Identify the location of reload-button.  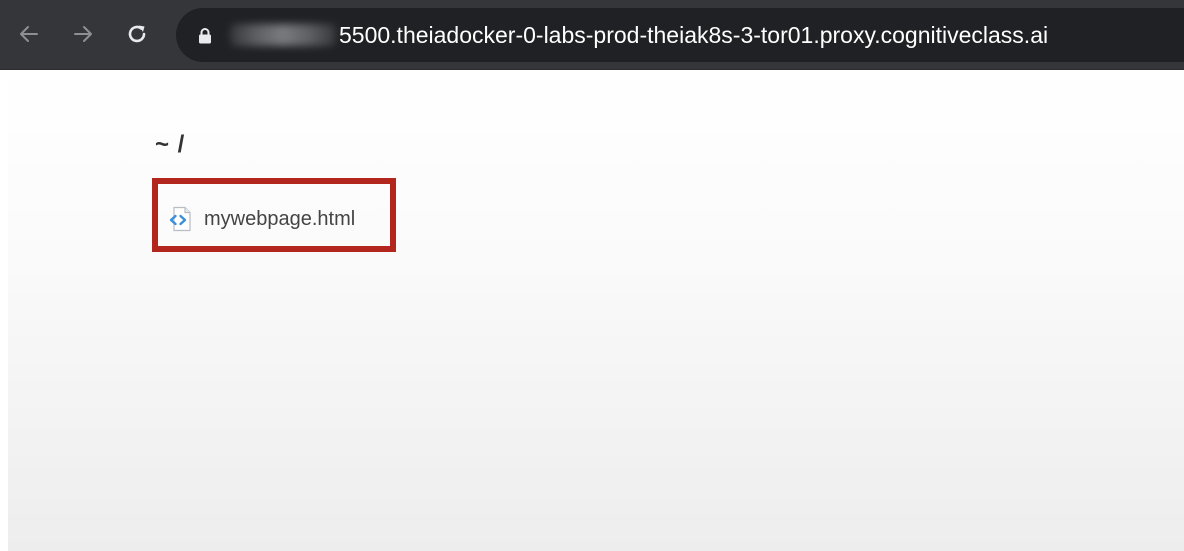
(137, 34).